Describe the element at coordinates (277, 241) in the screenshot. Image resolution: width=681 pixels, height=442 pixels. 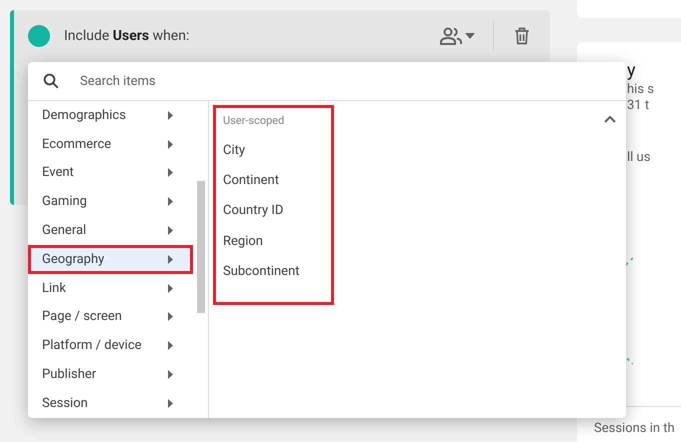
I see `dimension-item: Region` at that location.